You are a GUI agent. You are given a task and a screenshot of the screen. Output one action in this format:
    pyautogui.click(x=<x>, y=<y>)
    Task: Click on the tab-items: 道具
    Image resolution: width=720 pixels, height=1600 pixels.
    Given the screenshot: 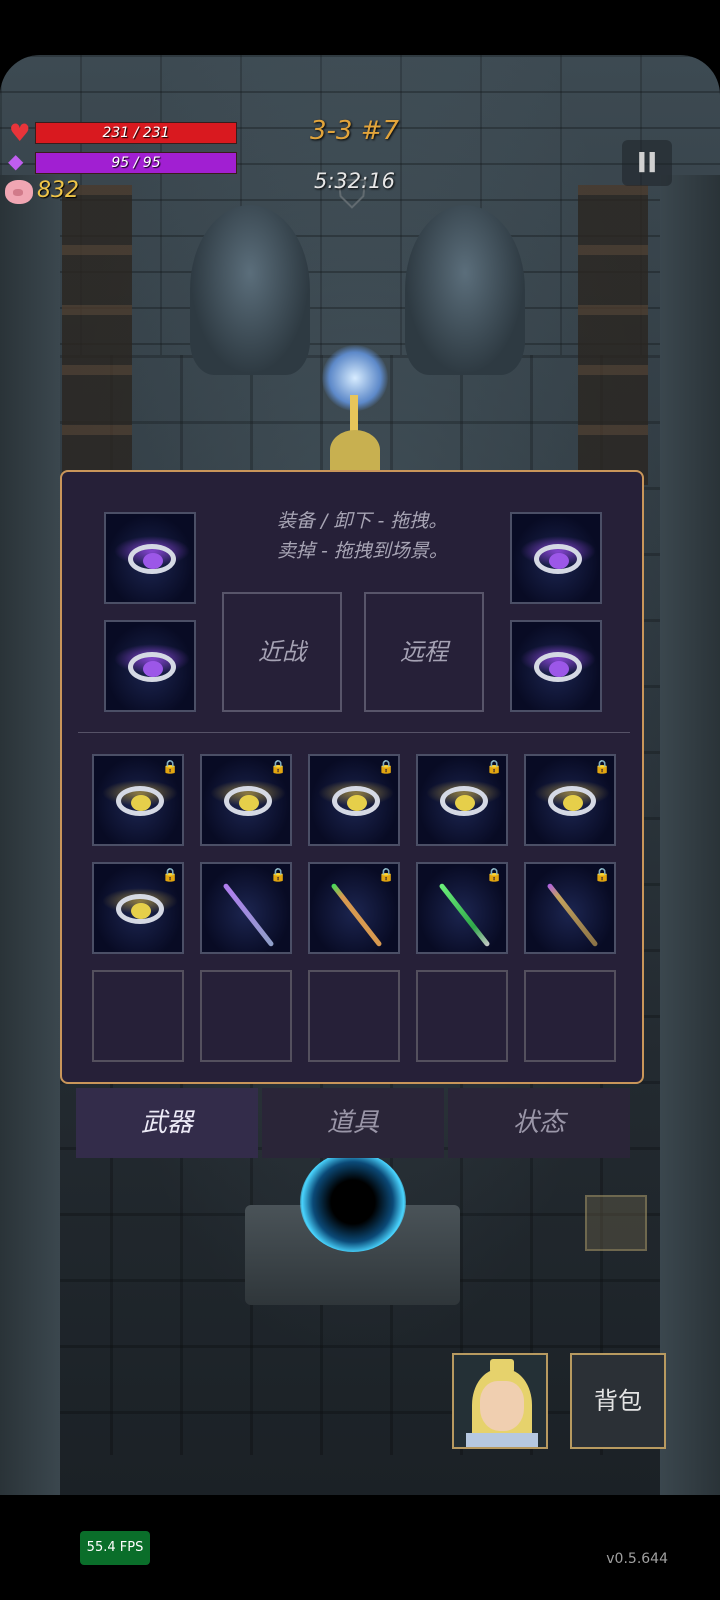 What is the action you would take?
    pyautogui.click(x=353, y=1123)
    